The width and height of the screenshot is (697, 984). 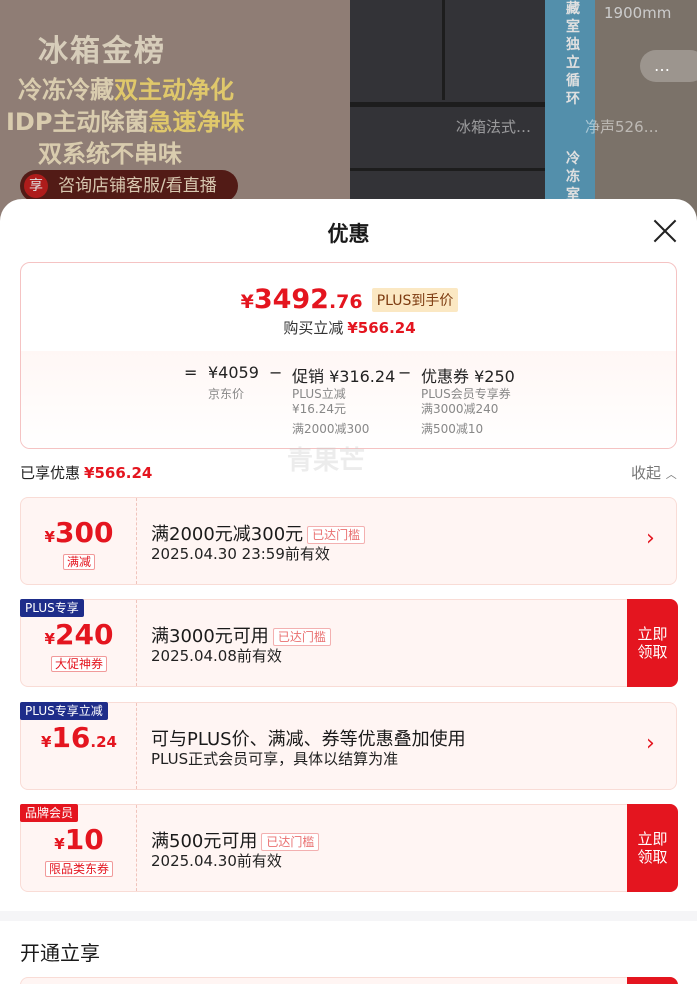 What do you see at coordinates (452, 429) in the screenshot?
I see `coupon-sub-3: 满500减10` at bounding box center [452, 429].